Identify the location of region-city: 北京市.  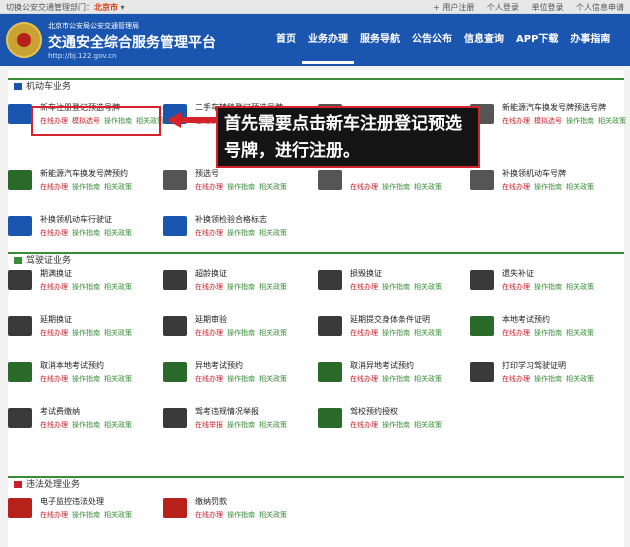
(106, 7).